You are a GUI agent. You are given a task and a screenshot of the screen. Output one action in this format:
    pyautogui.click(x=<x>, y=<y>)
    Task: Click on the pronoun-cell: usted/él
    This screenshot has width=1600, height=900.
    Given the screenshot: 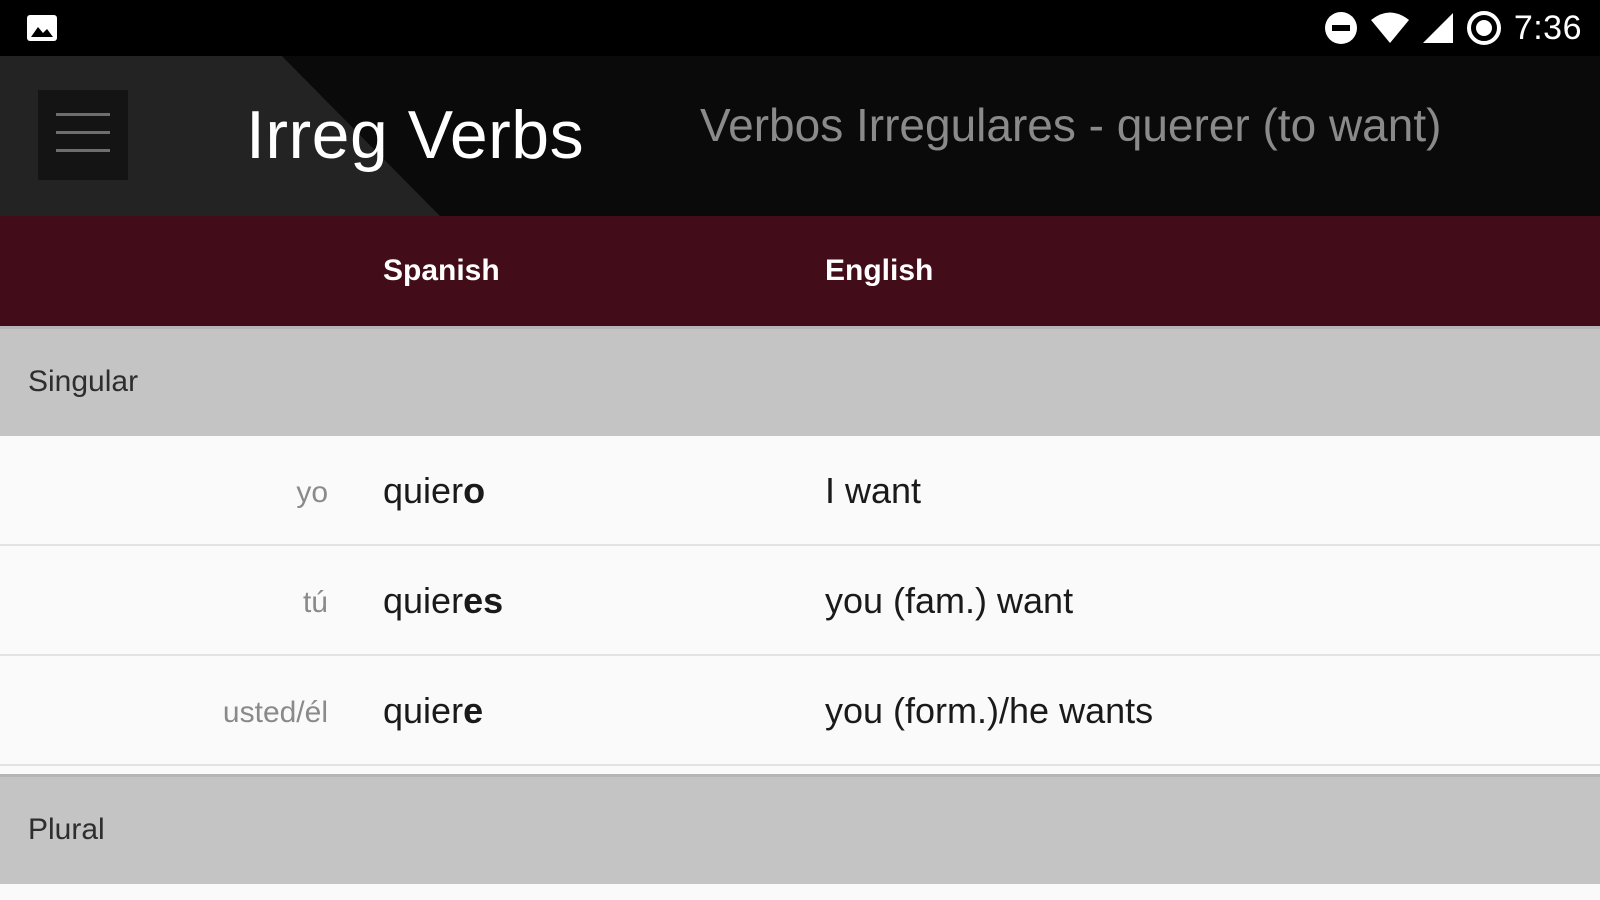 What is the action you would take?
    pyautogui.click(x=275, y=712)
    